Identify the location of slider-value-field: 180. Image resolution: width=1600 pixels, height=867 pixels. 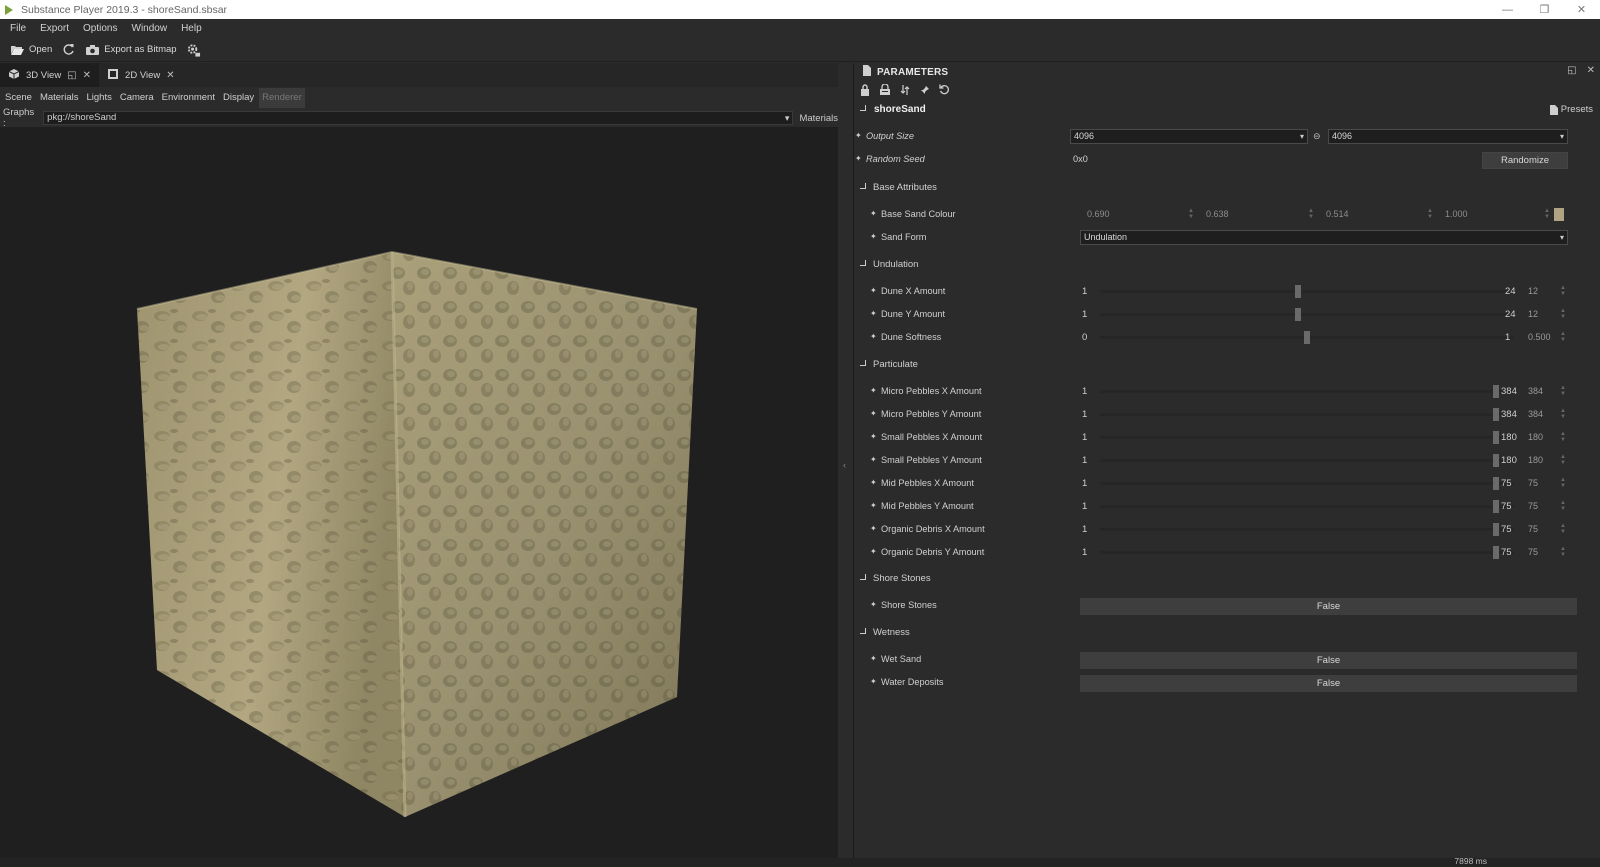
(1535, 460).